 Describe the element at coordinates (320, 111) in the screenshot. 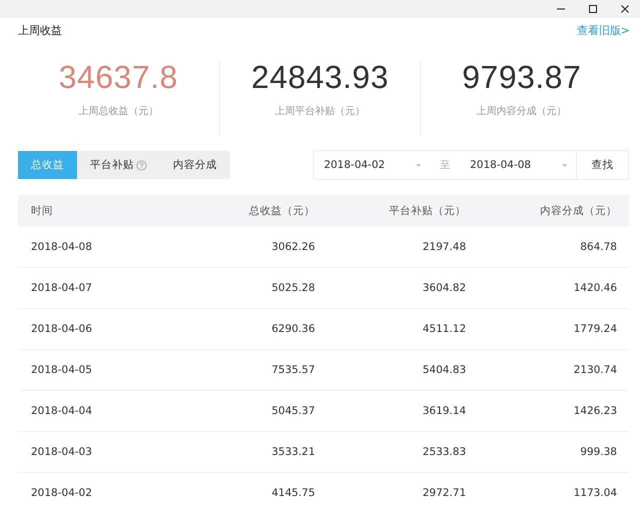

I see `stat-label: 上周平台补贴（元）` at that location.